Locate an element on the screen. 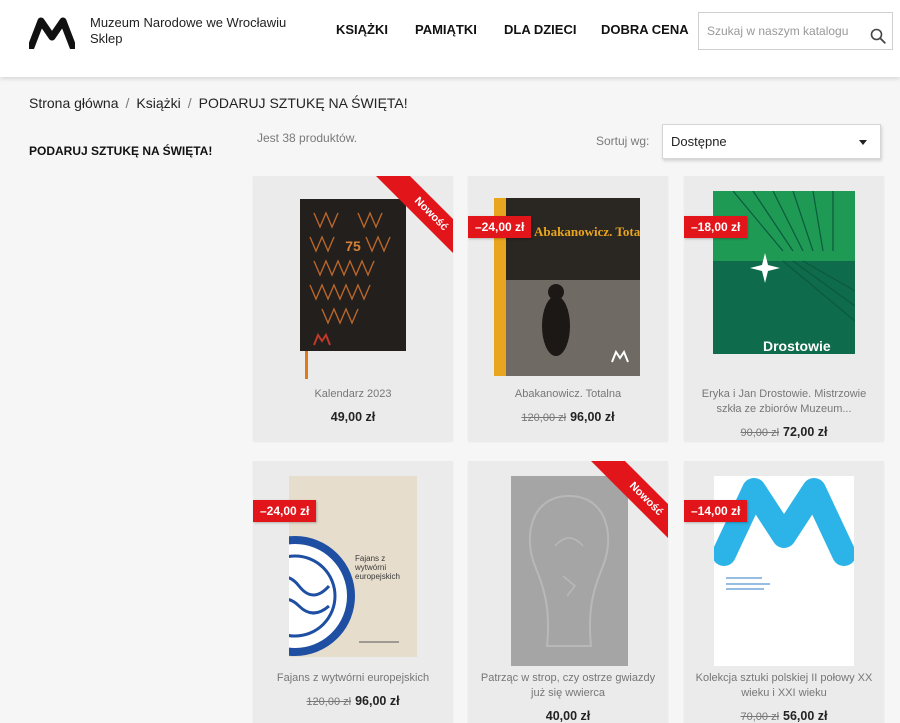 Image resolution: width=900 pixels, height=723 pixels. sidebar-category-title: PODARUJ SZTUKĘ NA ŚWIĘTA! is located at coordinates (121, 151).